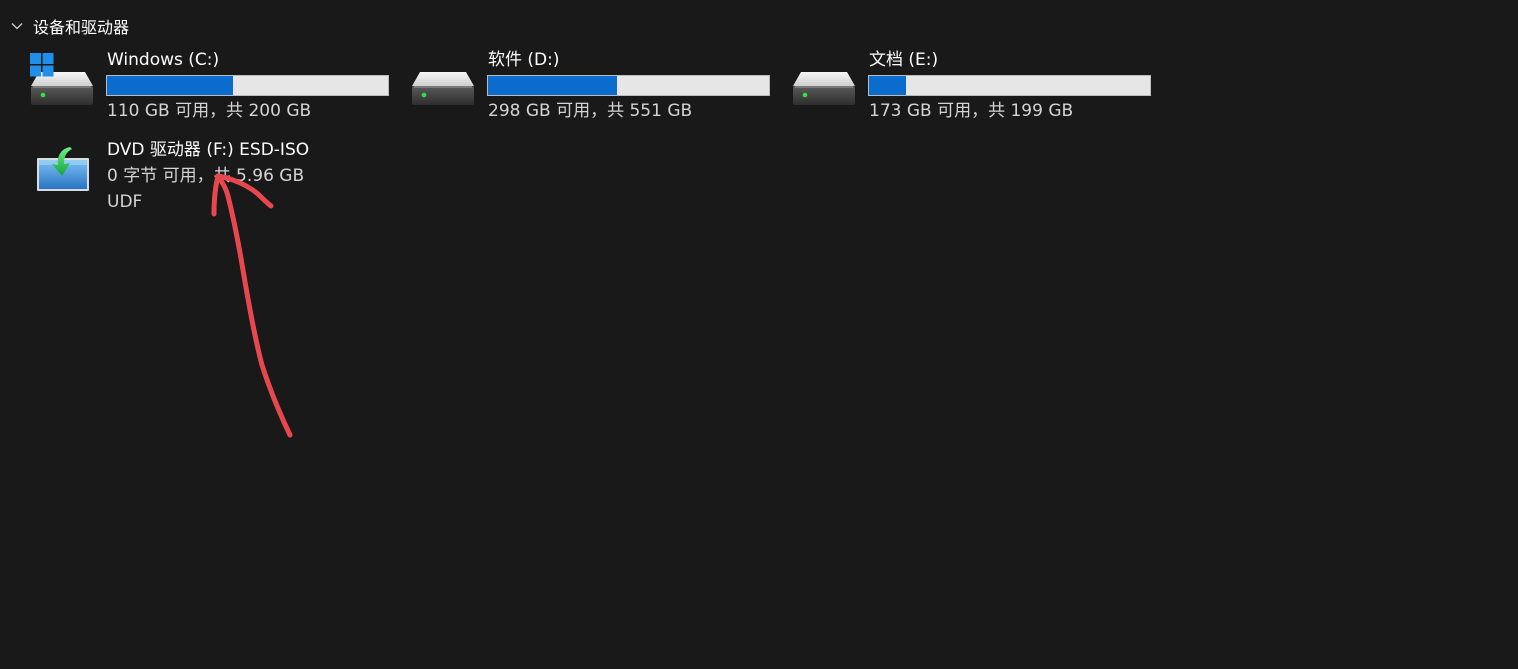  What do you see at coordinates (904, 60) in the screenshot?
I see `drive-name: 文档 (E:)` at bounding box center [904, 60].